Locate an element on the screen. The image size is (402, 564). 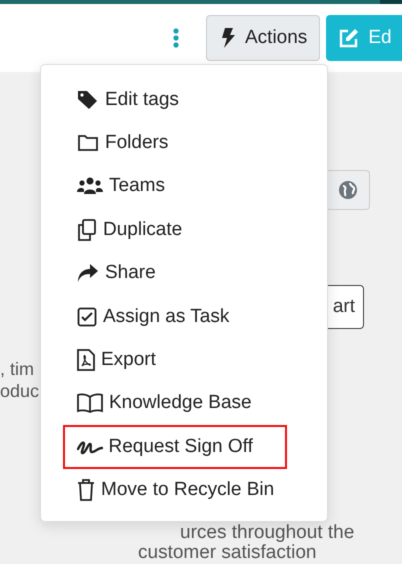
menu-item: Knowledge Base is located at coordinates (175, 404).